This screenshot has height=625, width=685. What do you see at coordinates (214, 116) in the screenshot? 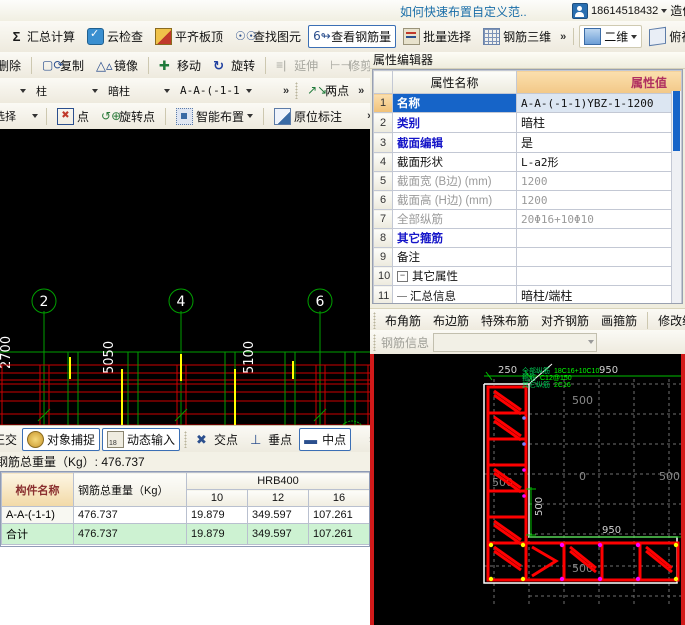
I see `btn-smart-layout: 智能布置` at bounding box center [214, 116].